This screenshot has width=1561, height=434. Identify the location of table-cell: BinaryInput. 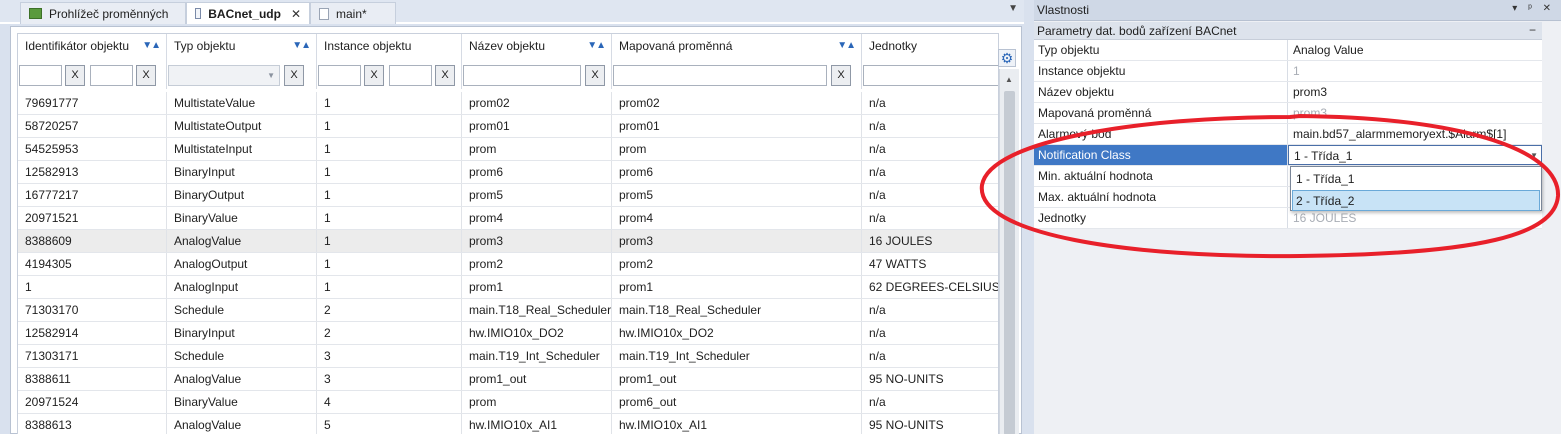
(242, 172).